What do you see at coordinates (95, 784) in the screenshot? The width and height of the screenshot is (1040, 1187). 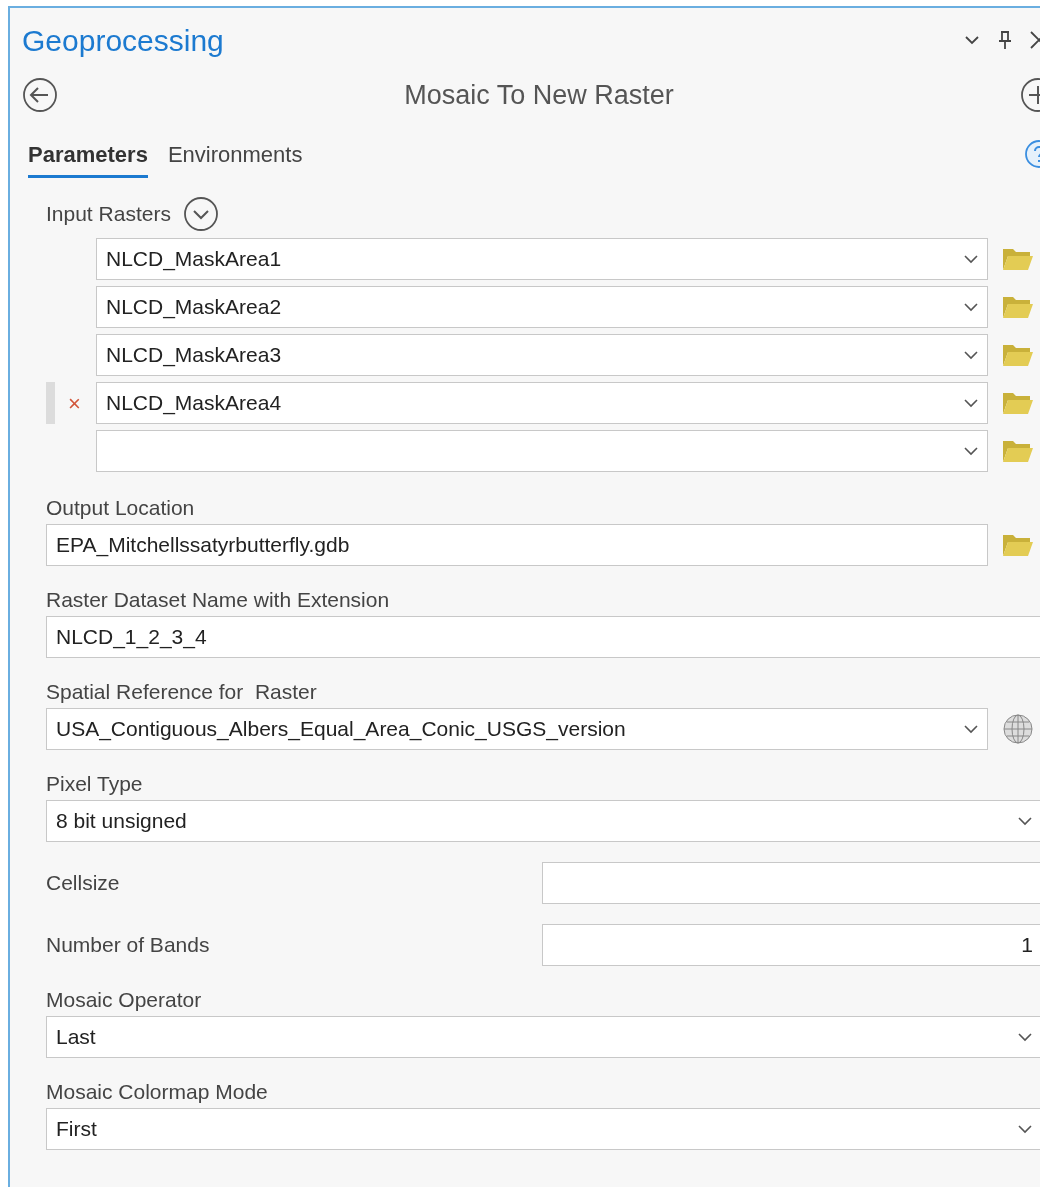 I see `parameter-label: Pixel Type` at bounding box center [95, 784].